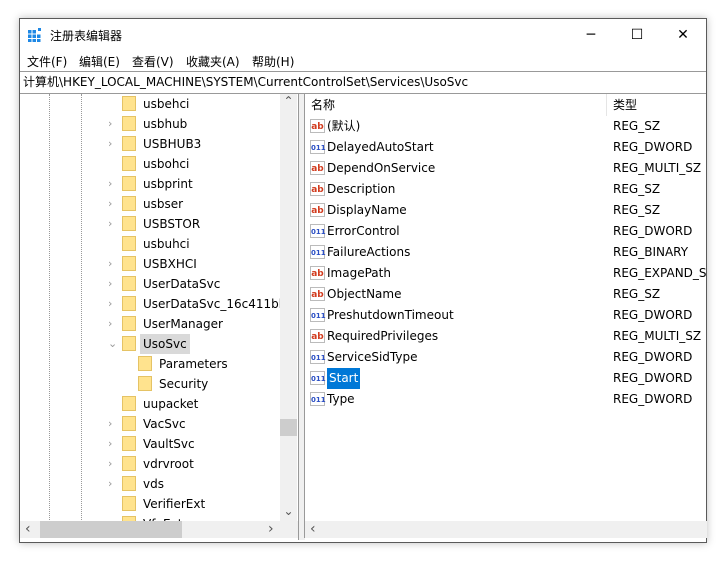 The height and width of the screenshot is (570, 726). What do you see at coordinates (591, 35) in the screenshot?
I see `minimize-button: ─` at bounding box center [591, 35].